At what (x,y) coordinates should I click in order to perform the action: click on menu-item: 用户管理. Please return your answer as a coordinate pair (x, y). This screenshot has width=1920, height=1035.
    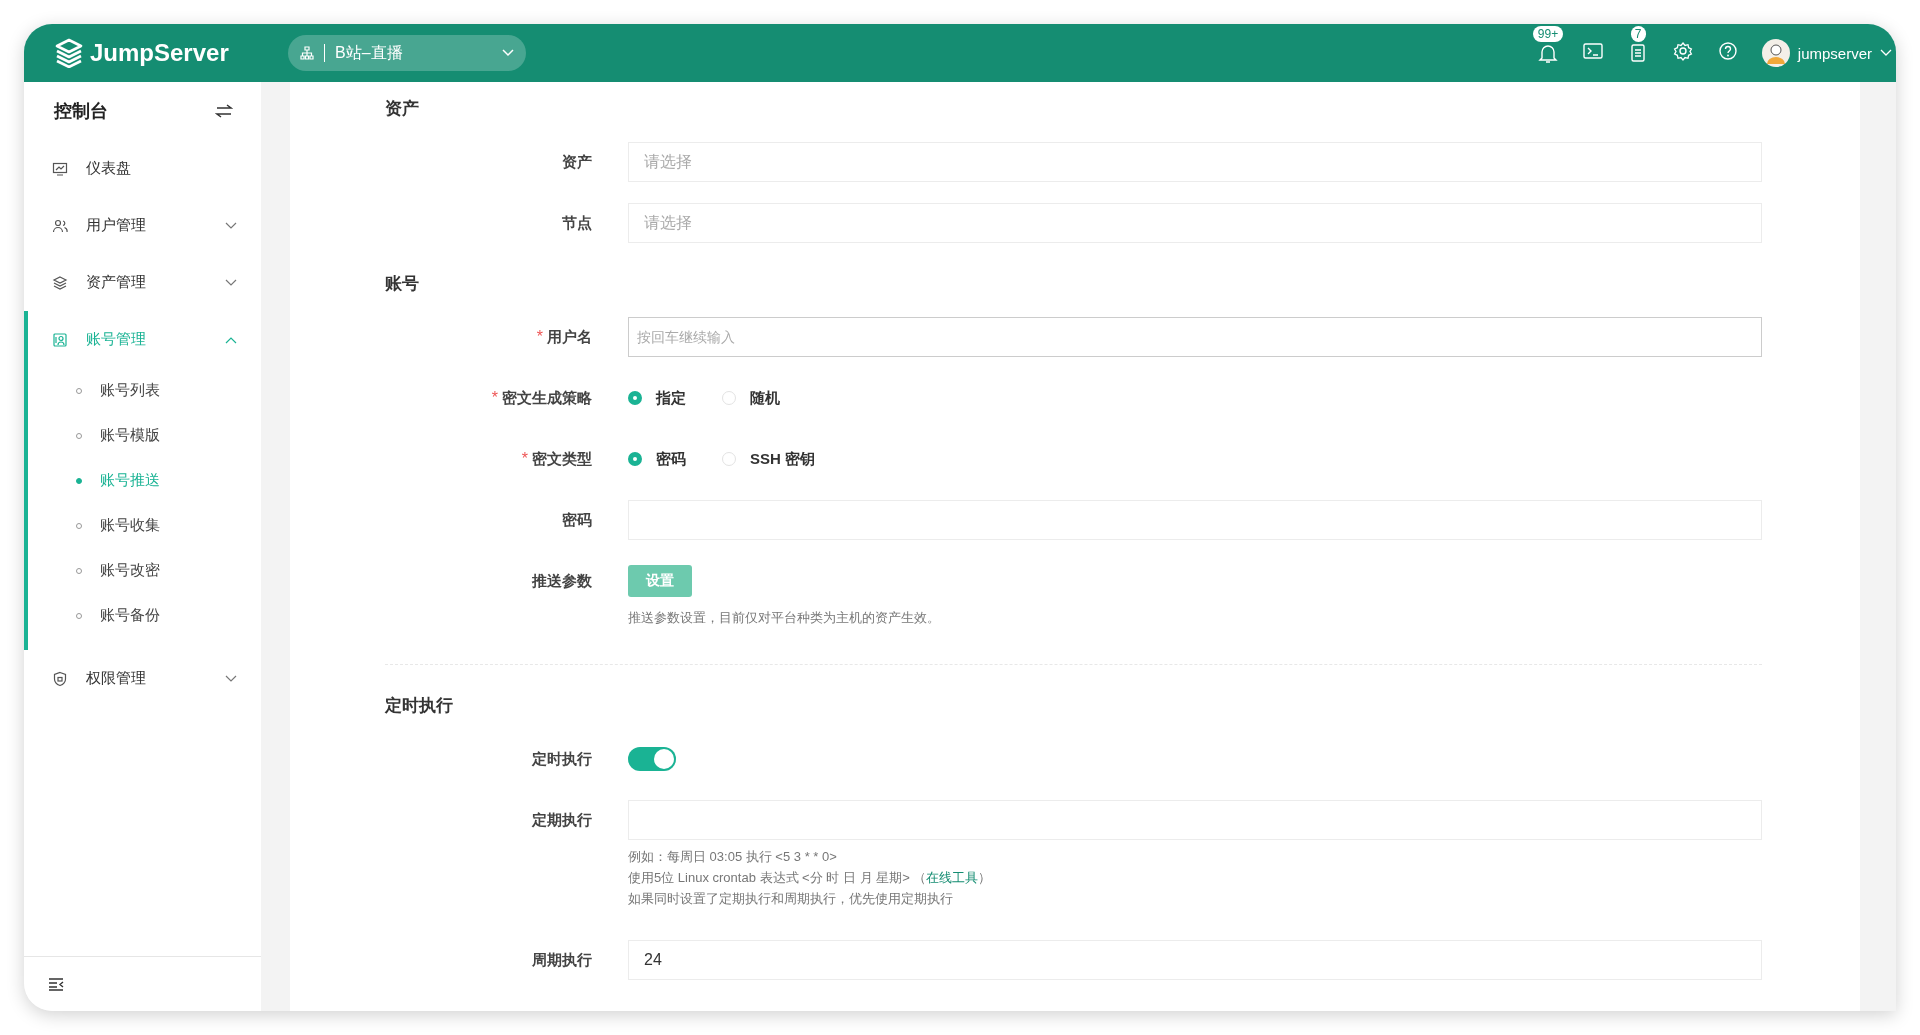
    Looking at the image, I should click on (142, 225).